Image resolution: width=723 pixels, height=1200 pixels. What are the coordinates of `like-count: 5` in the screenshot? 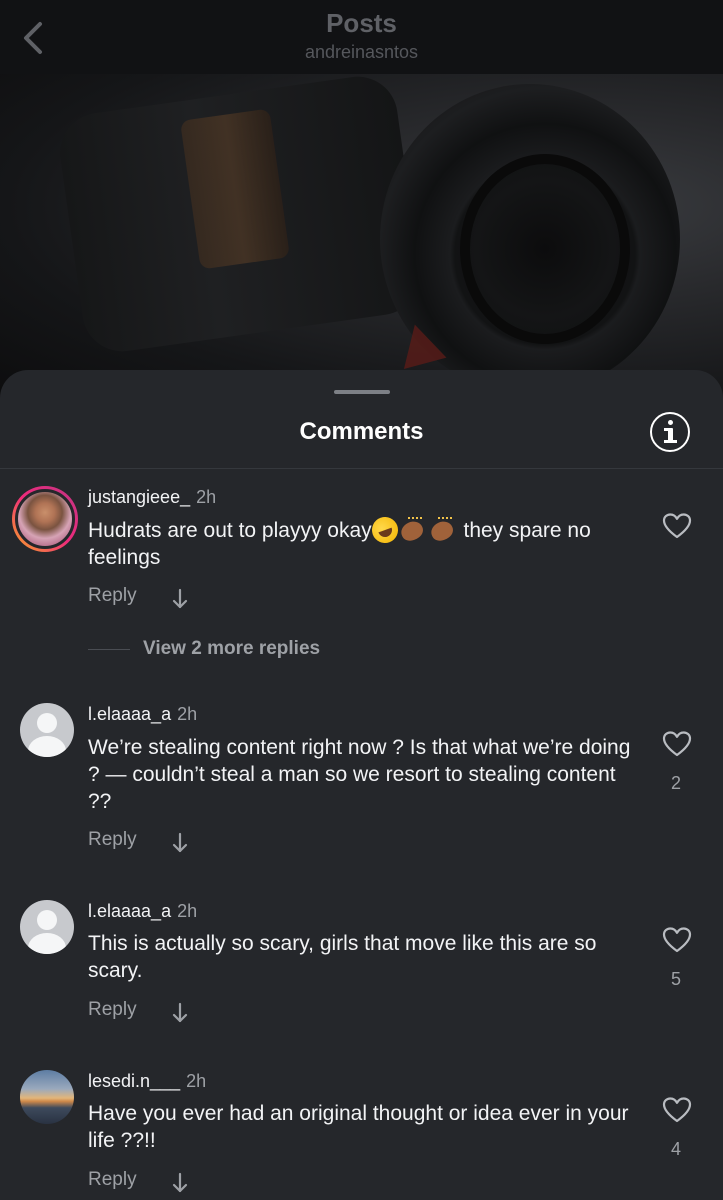 It's located at (675, 979).